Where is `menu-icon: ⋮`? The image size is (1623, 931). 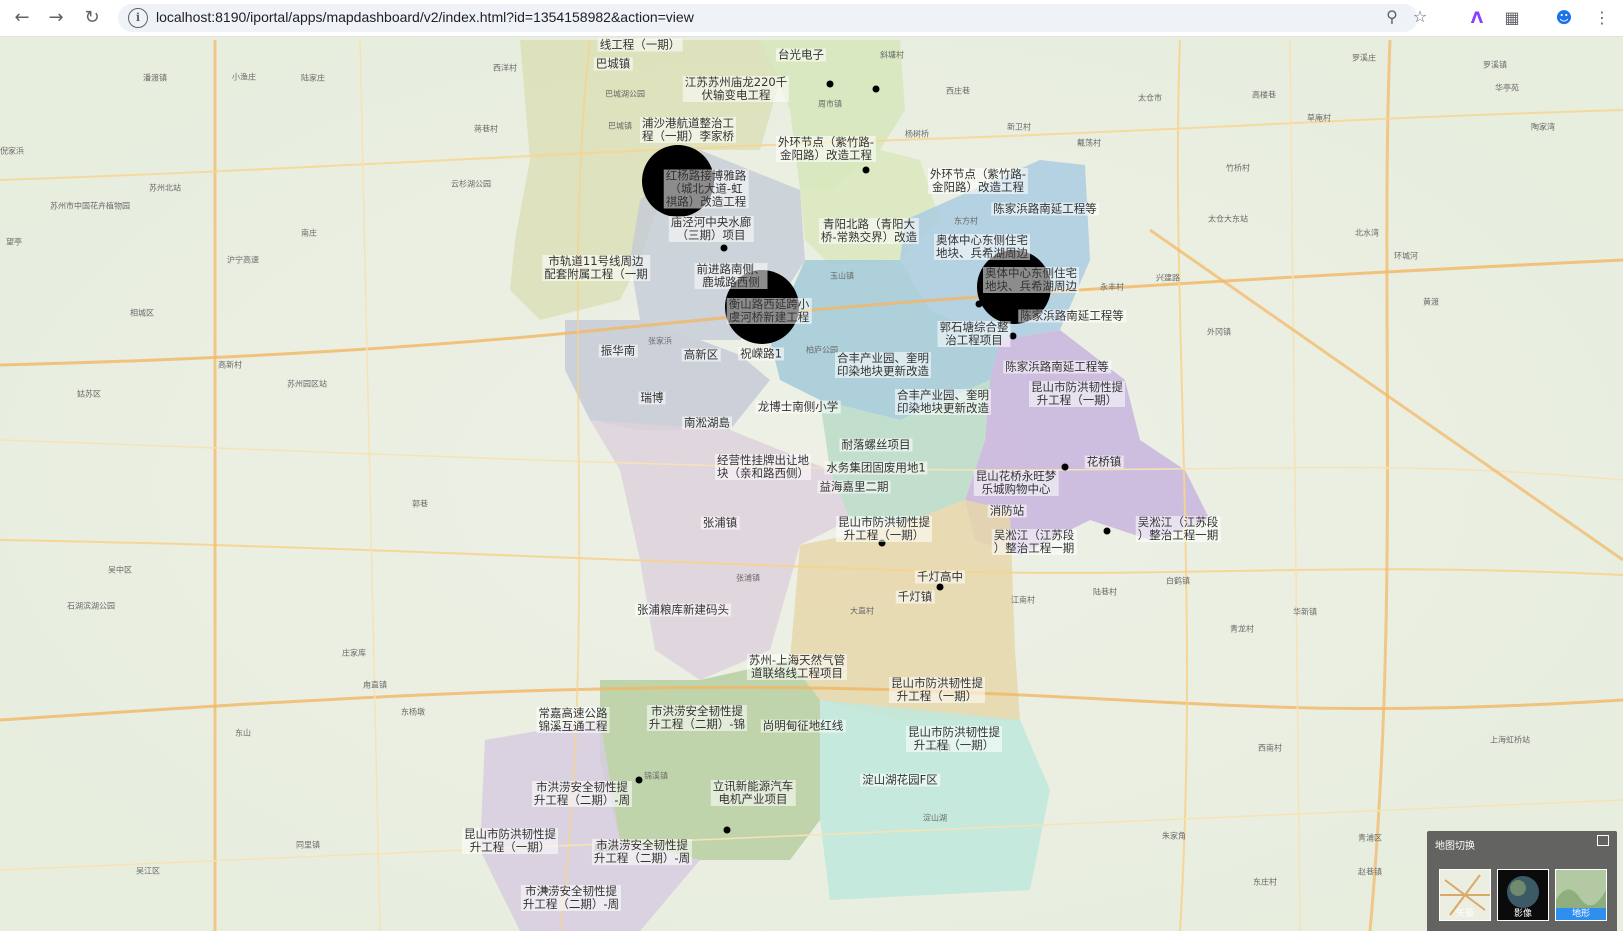 menu-icon: ⋮ is located at coordinates (1602, 18).